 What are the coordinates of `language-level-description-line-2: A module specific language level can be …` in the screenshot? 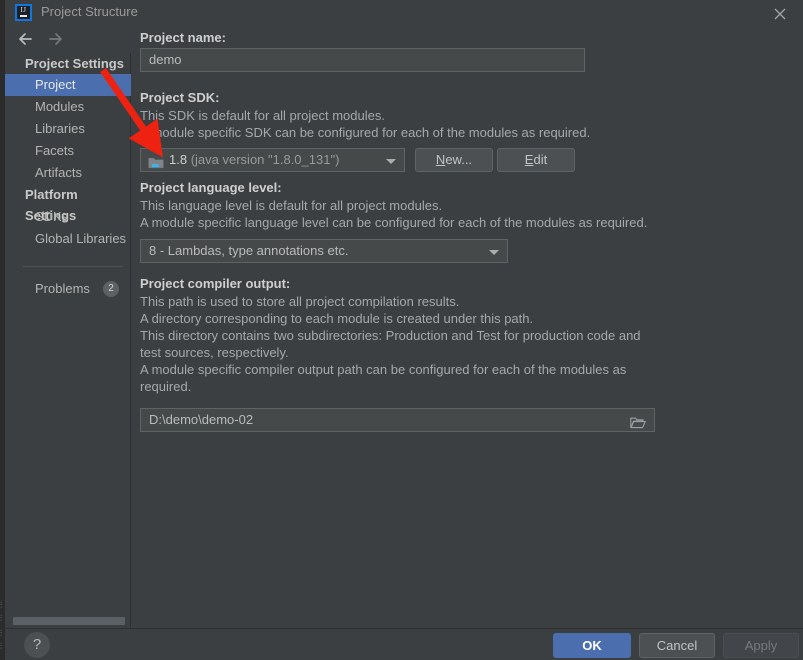 It's located at (394, 222).